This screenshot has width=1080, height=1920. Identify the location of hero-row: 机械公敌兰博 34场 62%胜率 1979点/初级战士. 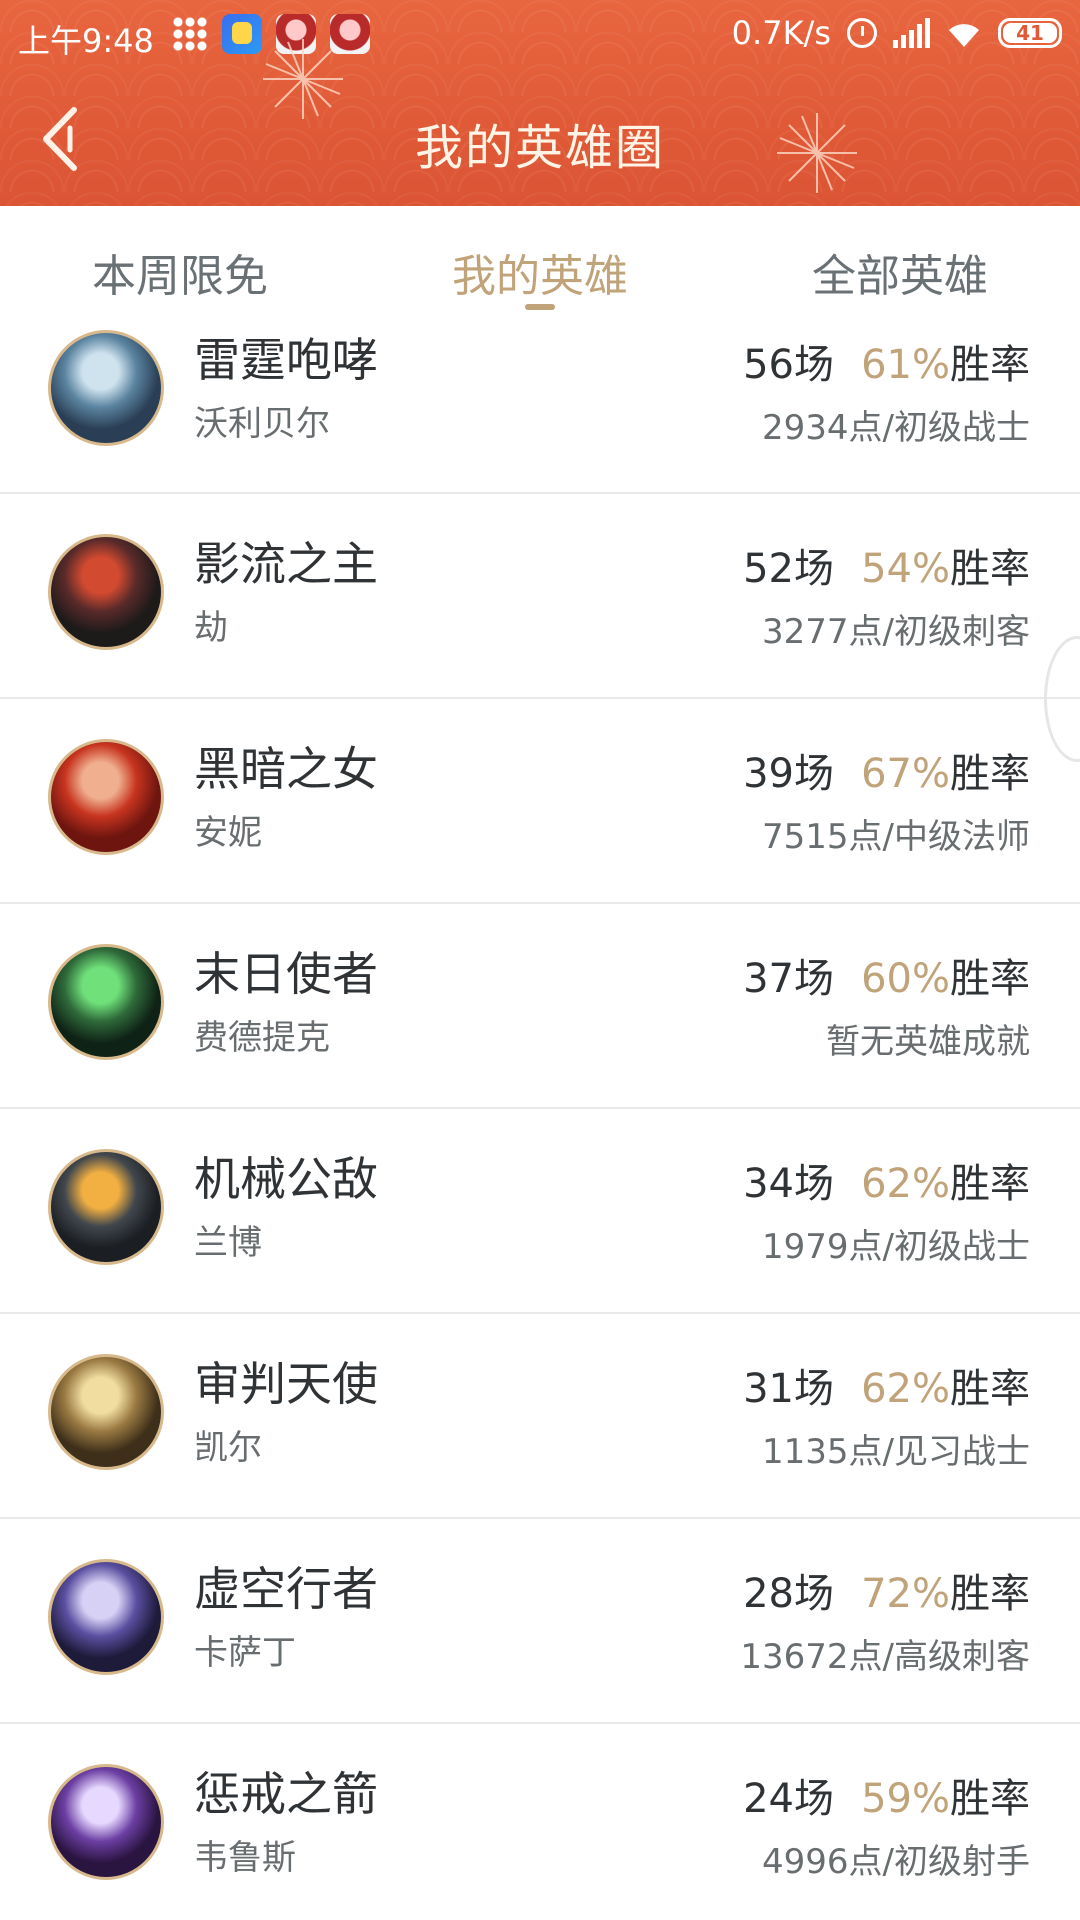
(540, 1211).